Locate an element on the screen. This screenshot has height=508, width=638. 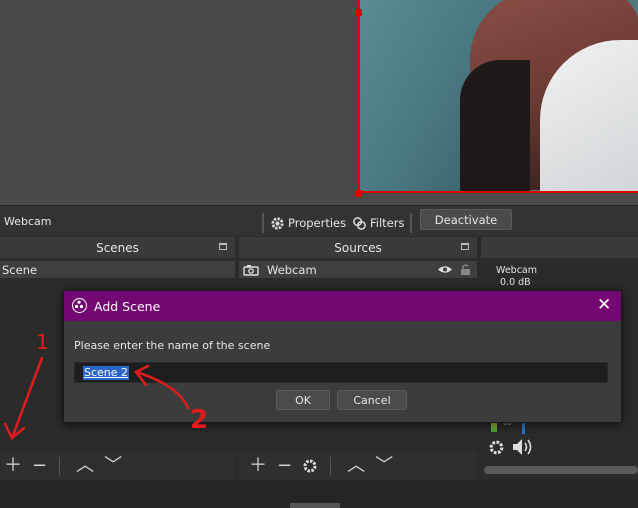
annotation-step-2: 2 is located at coordinates (199, 420).